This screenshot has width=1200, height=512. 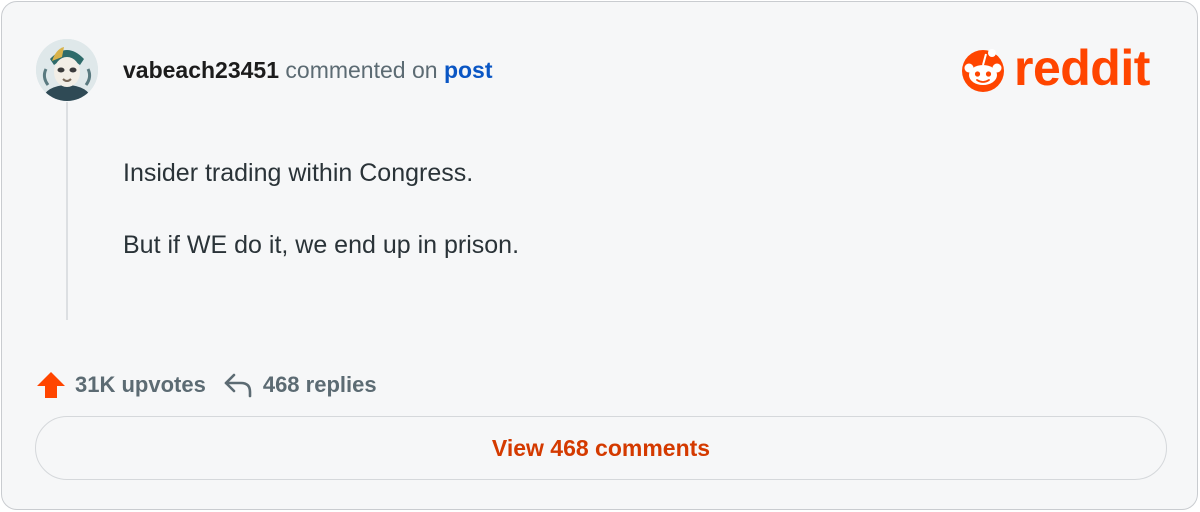 I want to click on post-link: post, so click(x=468, y=70).